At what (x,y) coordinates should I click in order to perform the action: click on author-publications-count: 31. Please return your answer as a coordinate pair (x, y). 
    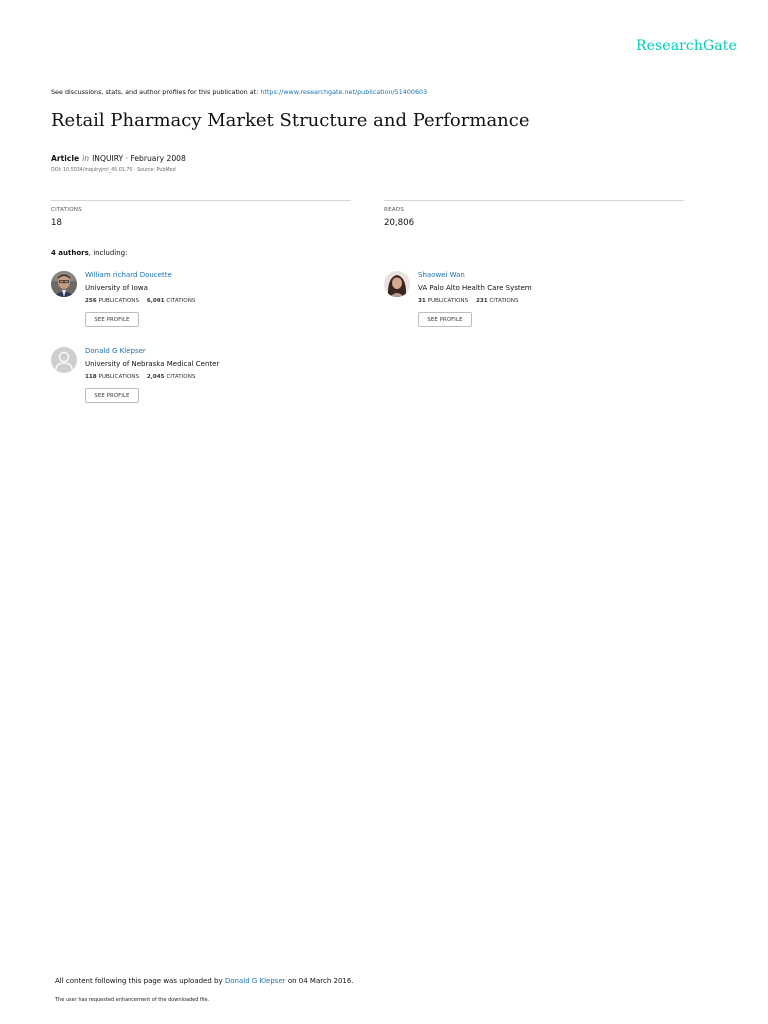
    Looking at the image, I should click on (422, 301).